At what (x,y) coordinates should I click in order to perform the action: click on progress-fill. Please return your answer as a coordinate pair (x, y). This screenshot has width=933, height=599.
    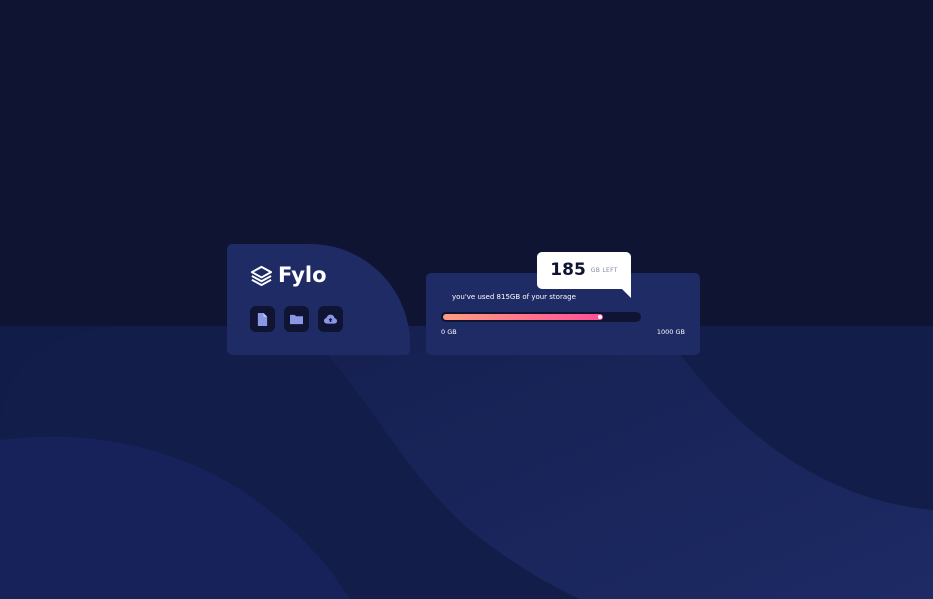
    Looking at the image, I should click on (523, 317).